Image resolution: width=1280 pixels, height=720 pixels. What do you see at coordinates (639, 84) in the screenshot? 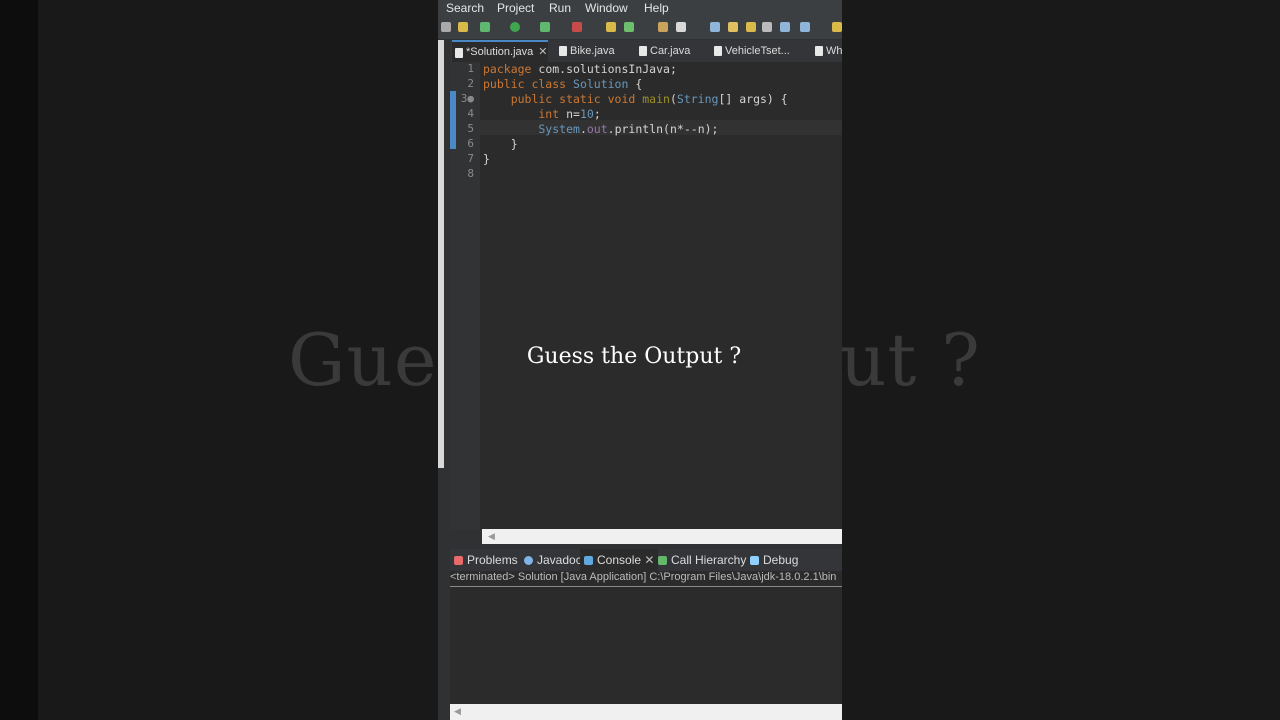
I see `code-token: {` at bounding box center [639, 84].